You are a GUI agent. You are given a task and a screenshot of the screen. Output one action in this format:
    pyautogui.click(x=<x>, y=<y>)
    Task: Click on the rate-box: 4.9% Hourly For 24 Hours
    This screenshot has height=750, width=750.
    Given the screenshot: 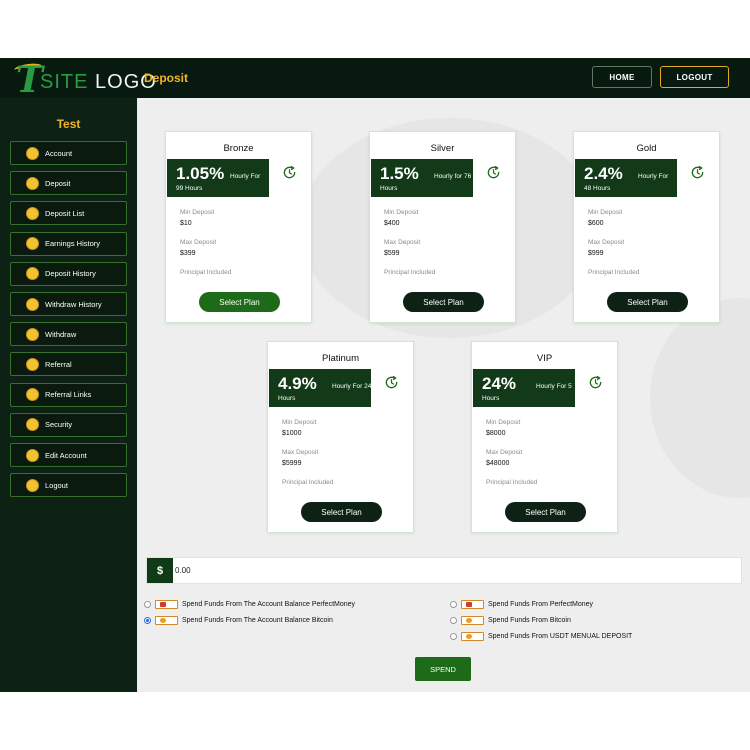 What is the action you would take?
    pyautogui.click(x=320, y=388)
    